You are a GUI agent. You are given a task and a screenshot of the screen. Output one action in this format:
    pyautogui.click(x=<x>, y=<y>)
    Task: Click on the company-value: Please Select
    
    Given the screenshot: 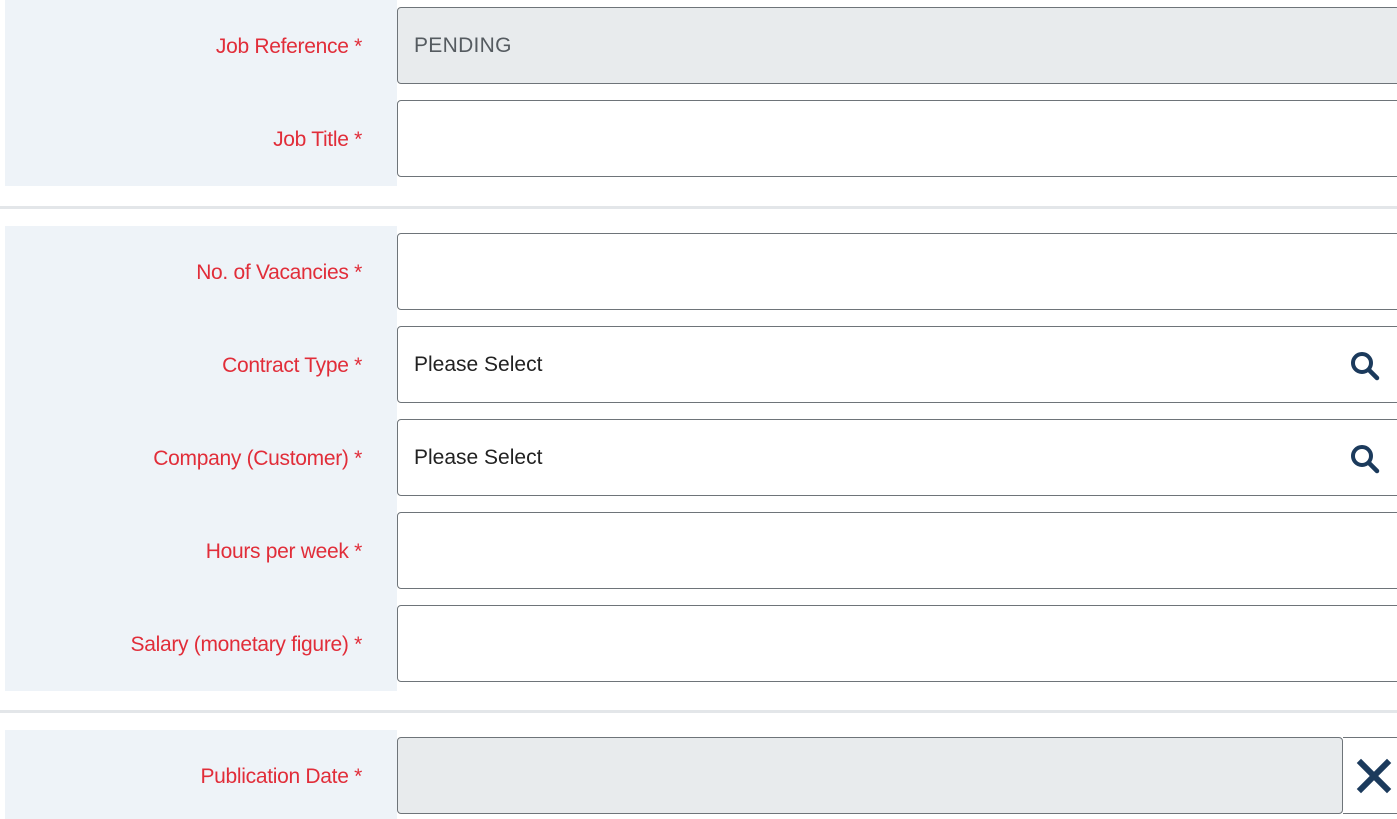 What is the action you would take?
    pyautogui.click(x=478, y=457)
    